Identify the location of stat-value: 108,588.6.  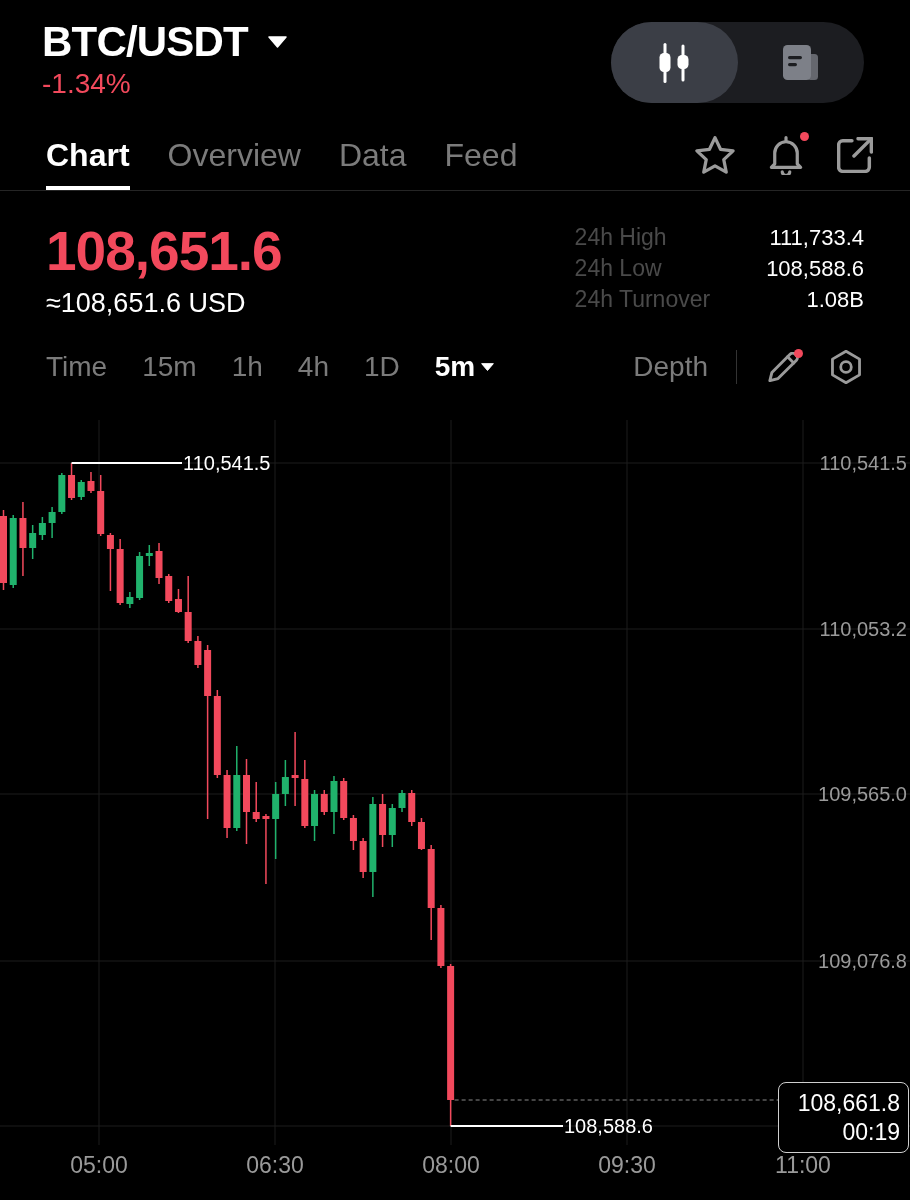
(815, 269).